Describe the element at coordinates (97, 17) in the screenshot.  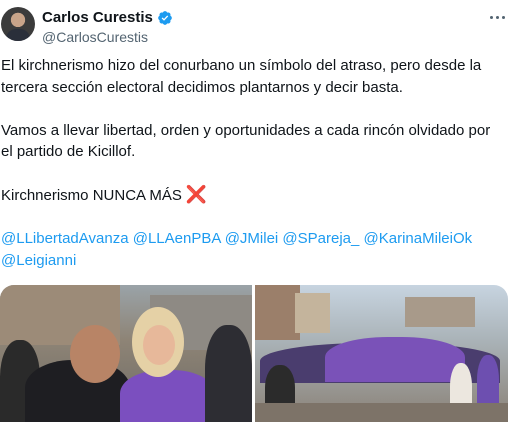
I see `author-name: Carlos Curestis` at that location.